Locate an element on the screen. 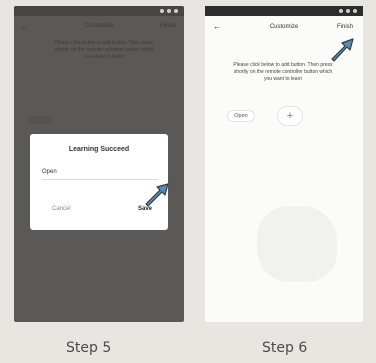  step6-caption: Step 6 is located at coordinates (285, 348).